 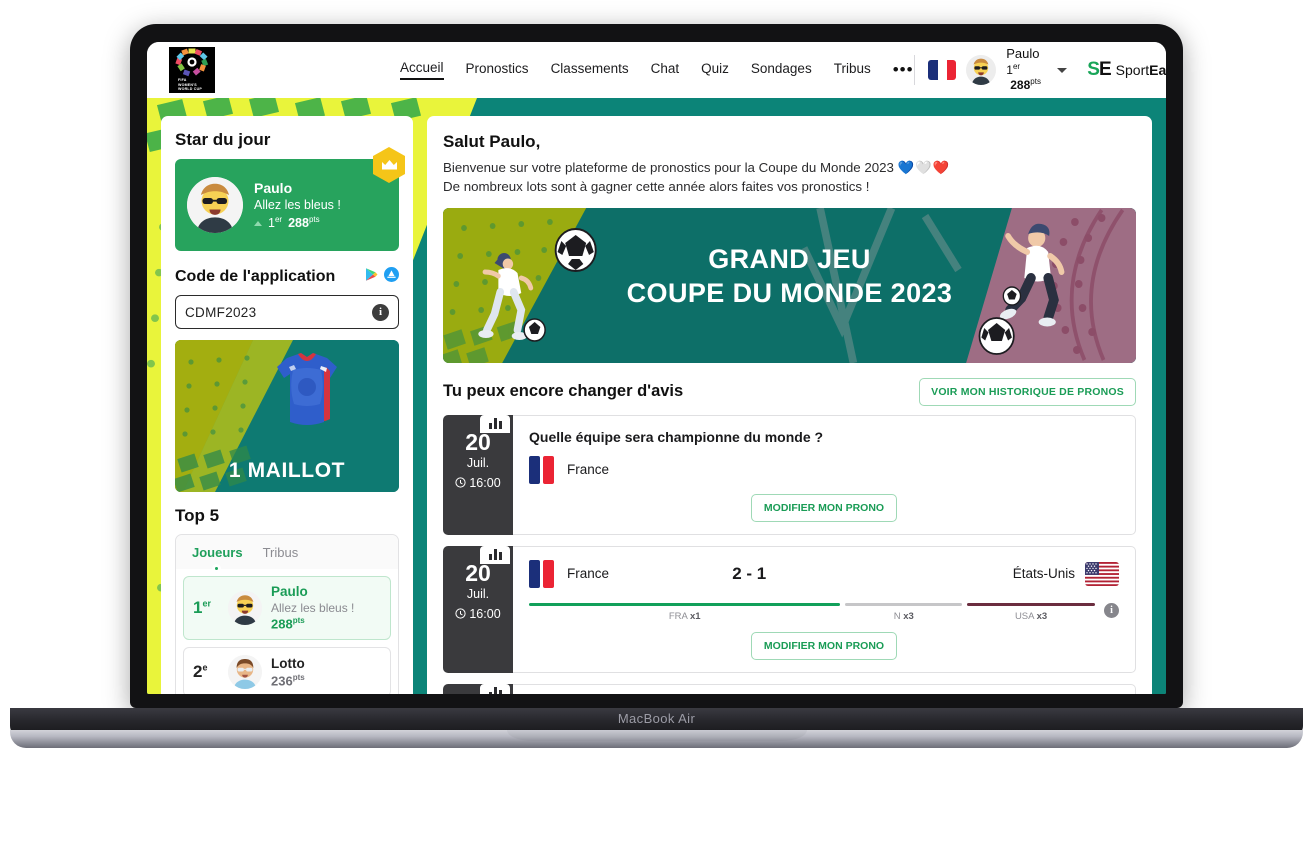 I want to click on odds-segment-fra: FRA x1, so click(x=685, y=612).